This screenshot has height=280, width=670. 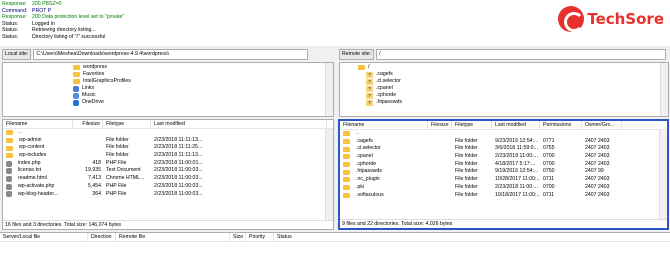 I want to click on queue-col-priority: Priority, so click(x=260, y=237).